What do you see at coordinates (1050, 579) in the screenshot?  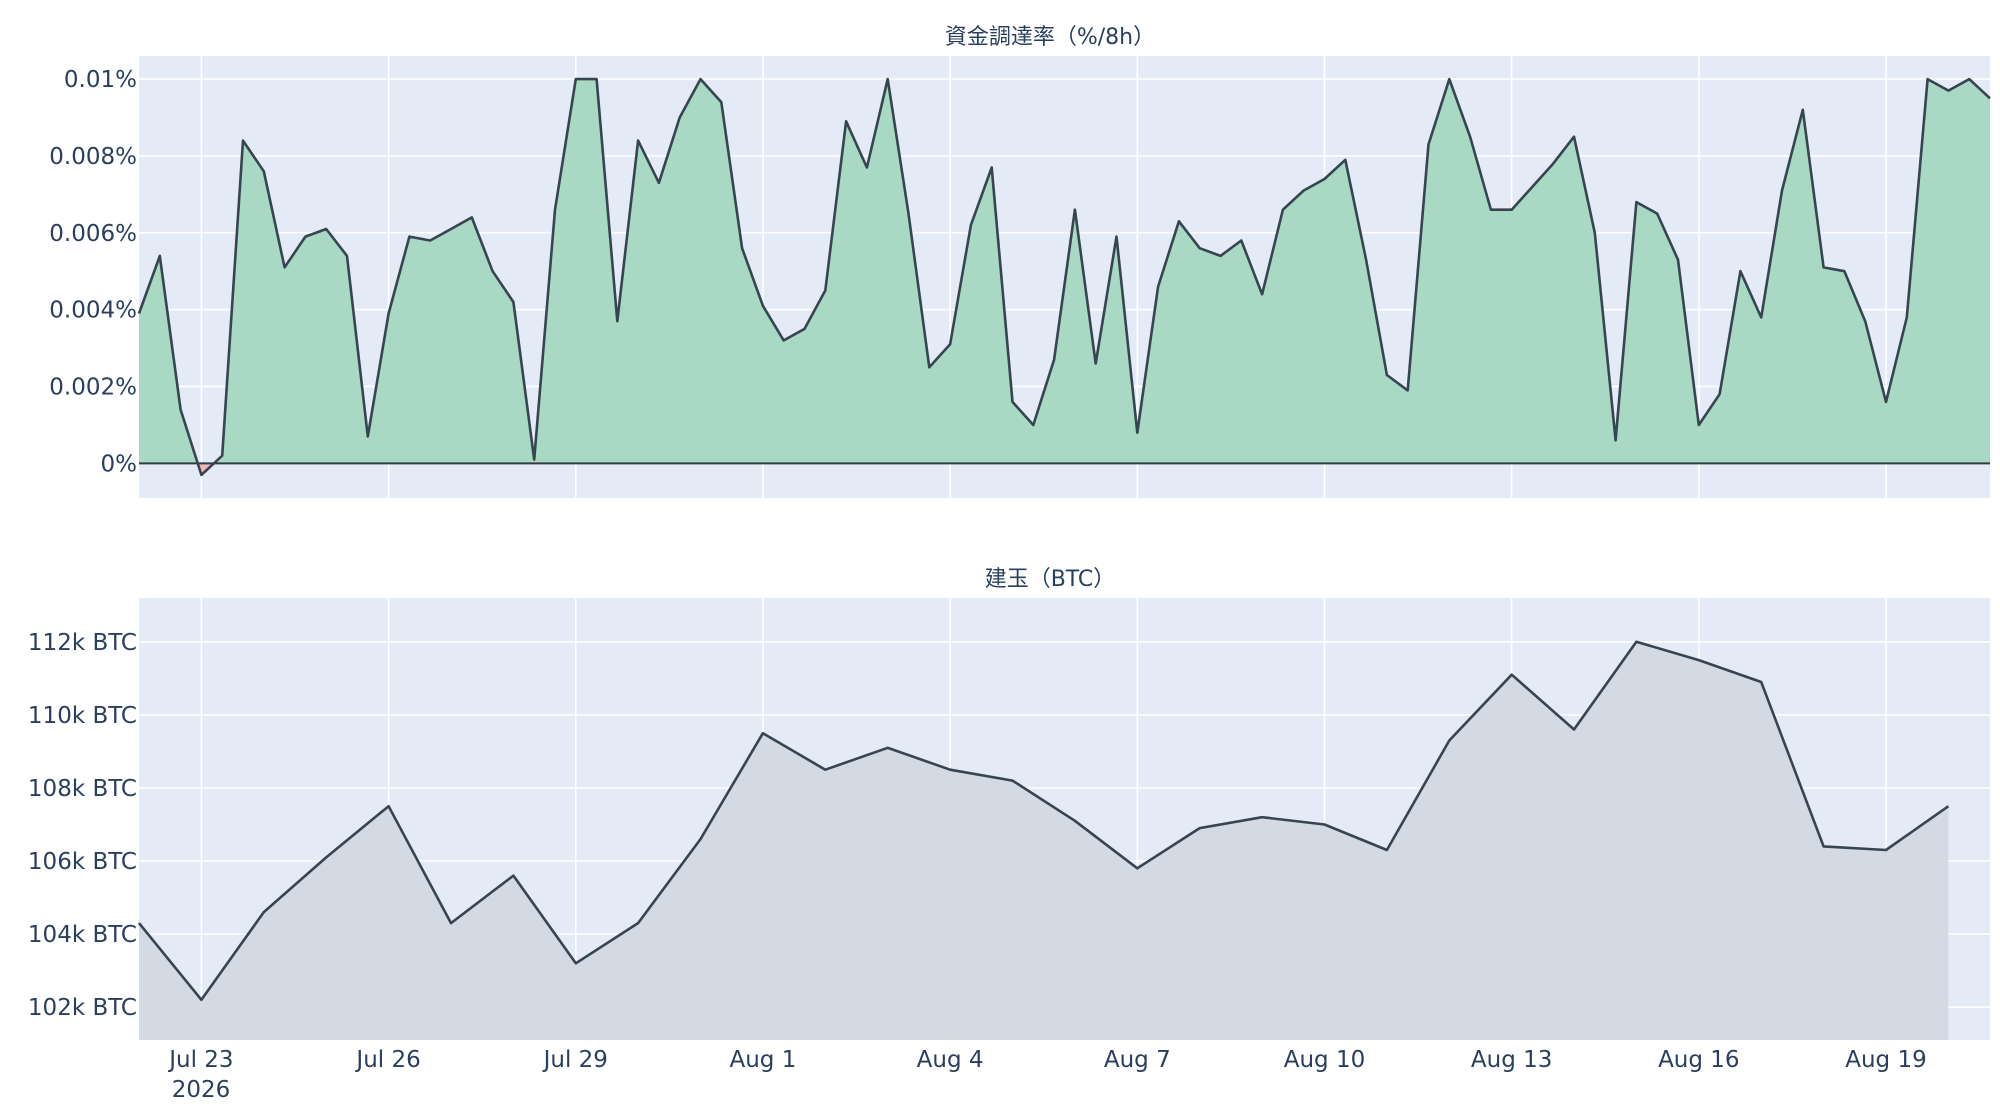 I see `open-interest-title: 建玉（BTC）` at bounding box center [1050, 579].